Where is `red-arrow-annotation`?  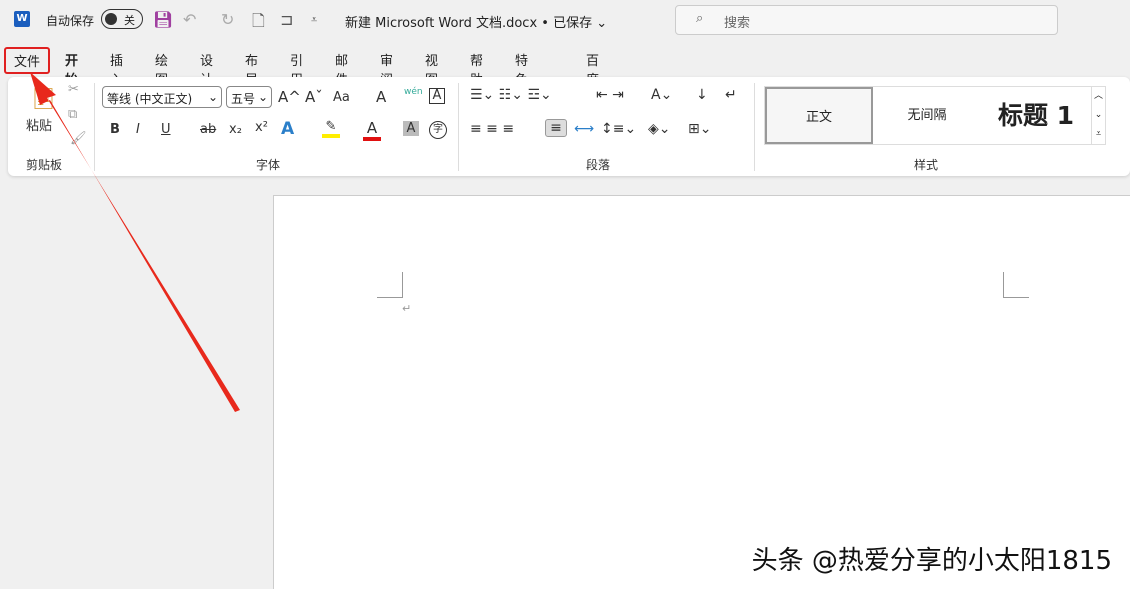 red-arrow-annotation is located at coordinates (135, 242).